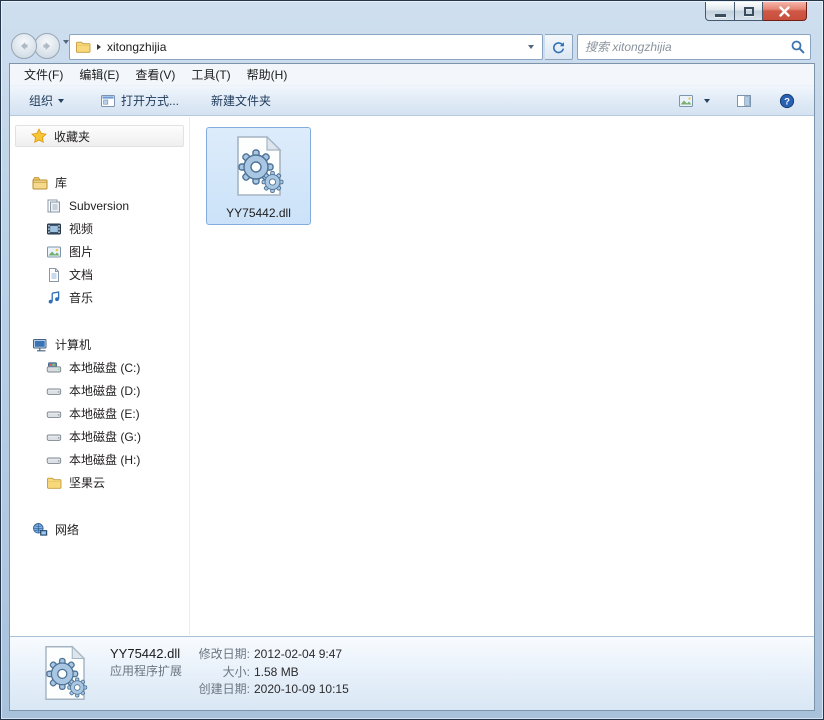 The image size is (824, 720). I want to click on file-item: YY75442.dll, so click(258, 176).